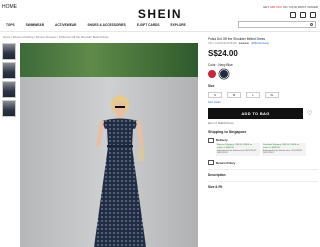 The height and width of the screenshot is (247, 320). I want to click on color-swatch-navy, so click(224, 74).